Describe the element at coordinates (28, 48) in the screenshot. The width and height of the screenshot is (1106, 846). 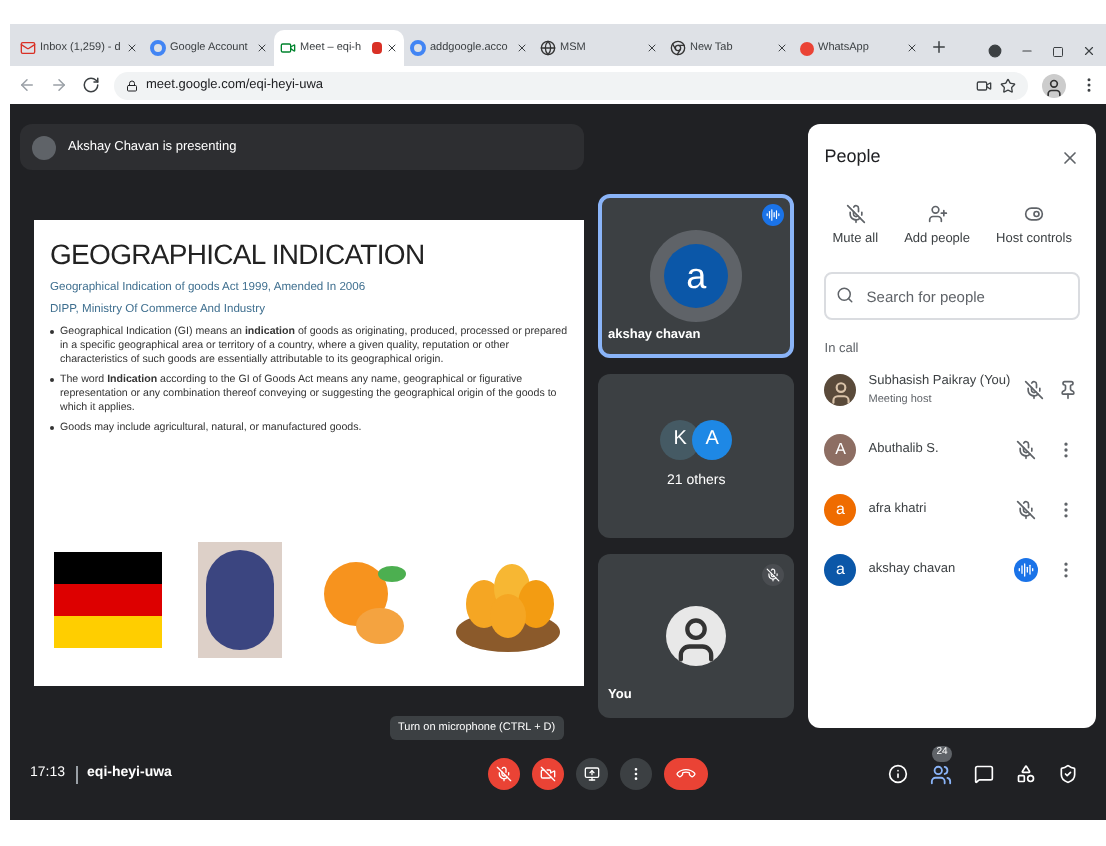
I see `mail-icon` at that location.